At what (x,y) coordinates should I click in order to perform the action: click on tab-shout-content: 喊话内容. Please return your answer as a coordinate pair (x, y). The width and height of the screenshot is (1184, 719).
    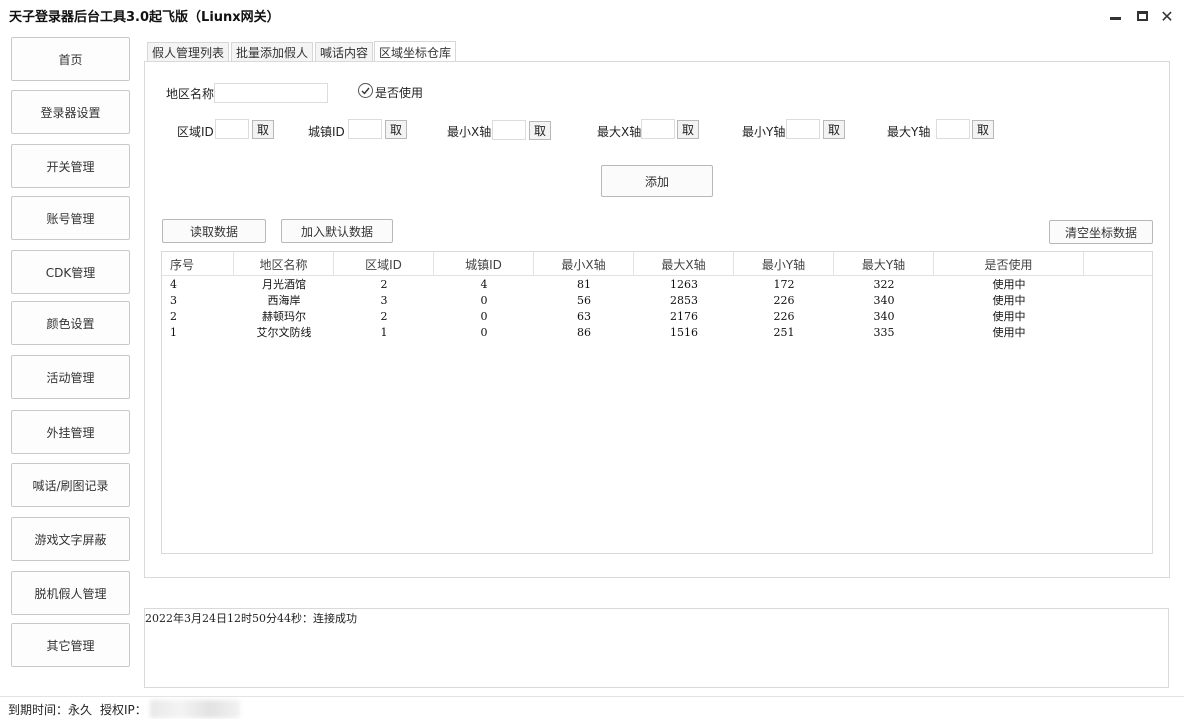
    Looking at the image, I should click on (344, 51).